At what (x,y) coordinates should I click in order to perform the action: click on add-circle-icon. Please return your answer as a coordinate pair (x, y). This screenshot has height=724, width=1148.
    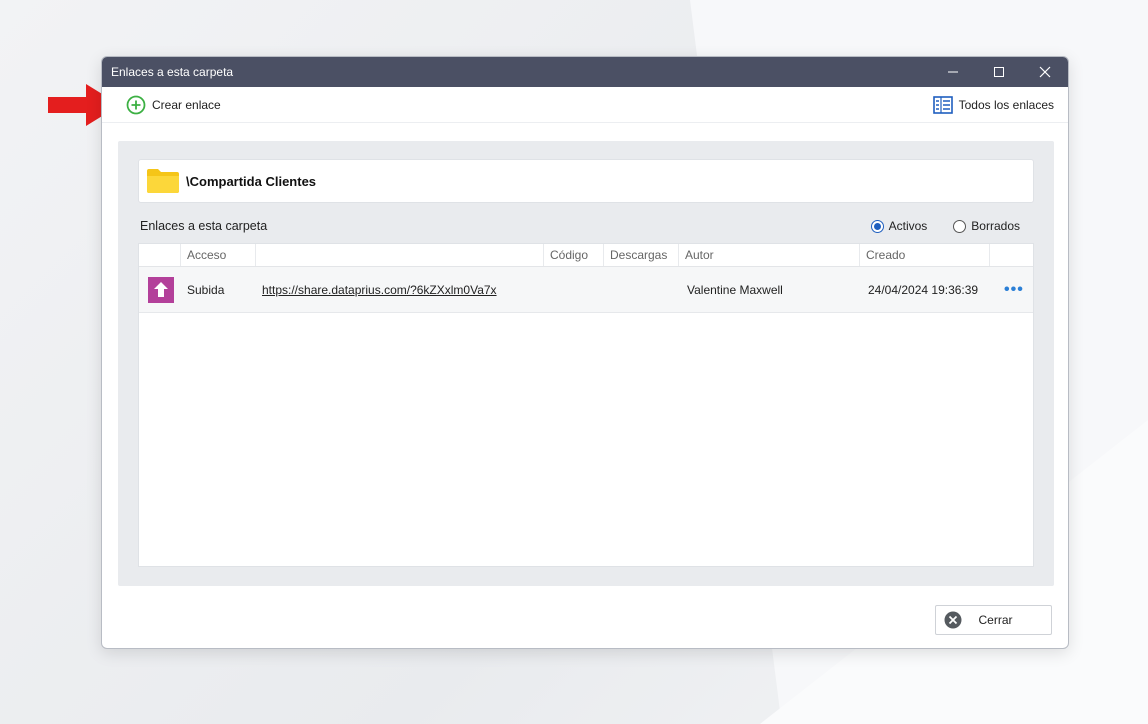
    Looking at the image, I should click on (136, 104).